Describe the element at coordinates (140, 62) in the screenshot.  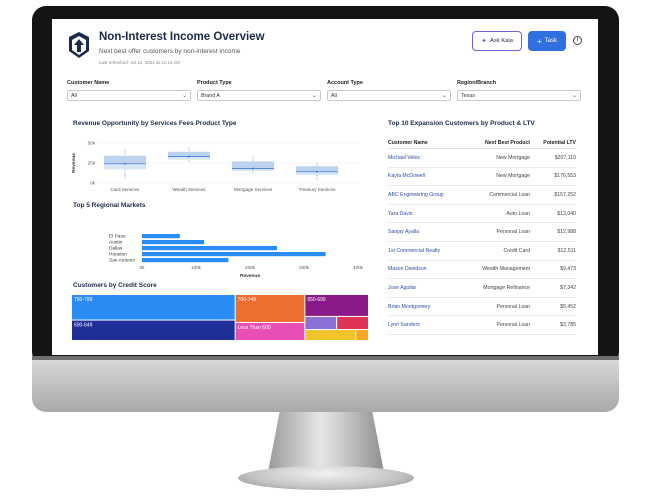
I see `last-refreshed-text: Last refreshed: Jul 12, 2024 at 12:14 AM` at that location.